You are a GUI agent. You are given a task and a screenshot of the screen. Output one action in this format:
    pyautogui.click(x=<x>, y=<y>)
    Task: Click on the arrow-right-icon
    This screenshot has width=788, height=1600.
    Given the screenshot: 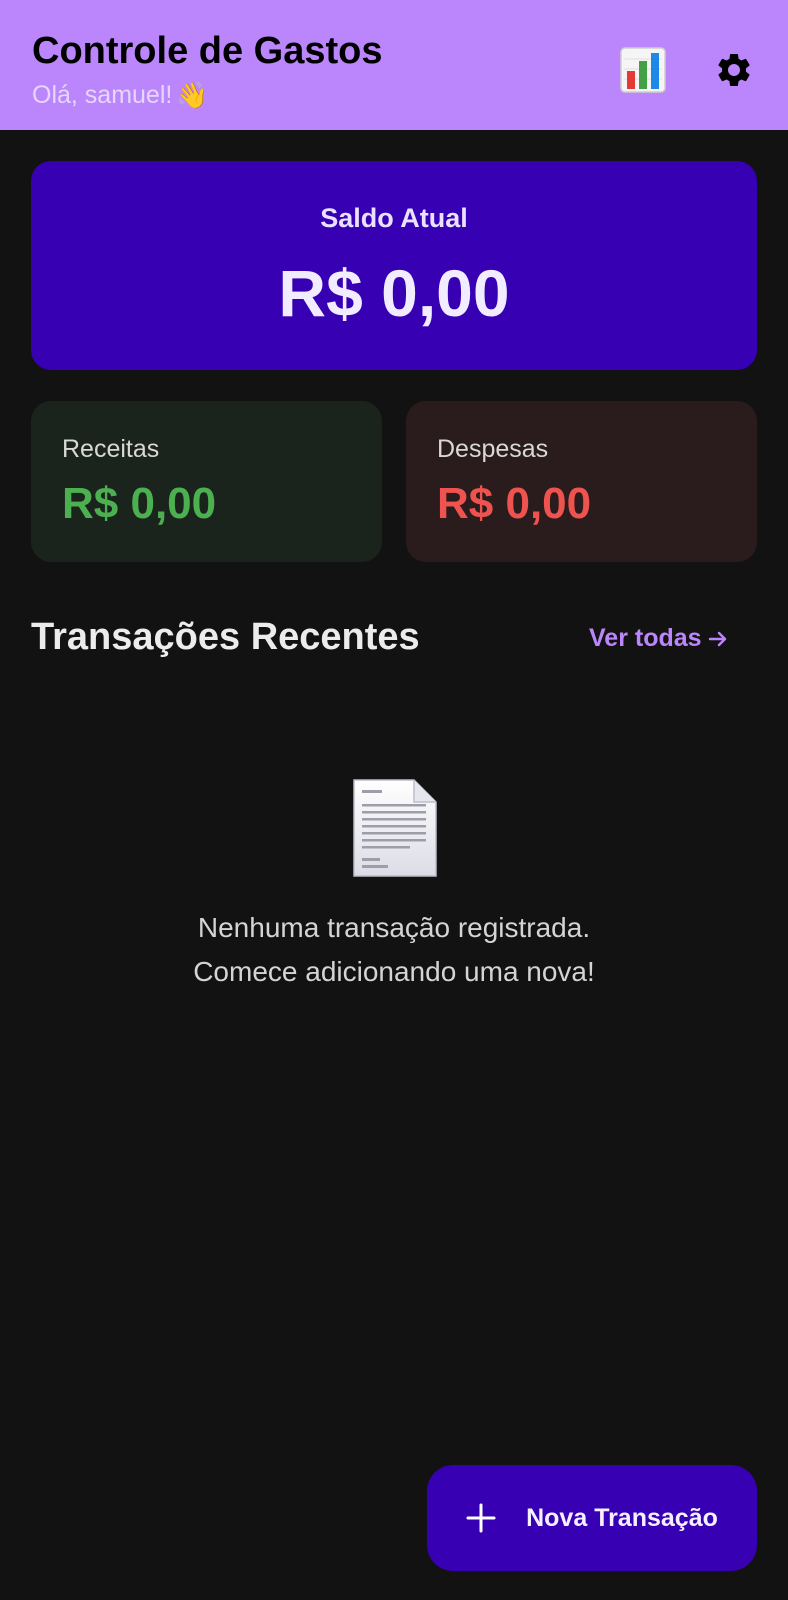 What is the action you would take?
    pyautogui.click(x=717, y=638)
    